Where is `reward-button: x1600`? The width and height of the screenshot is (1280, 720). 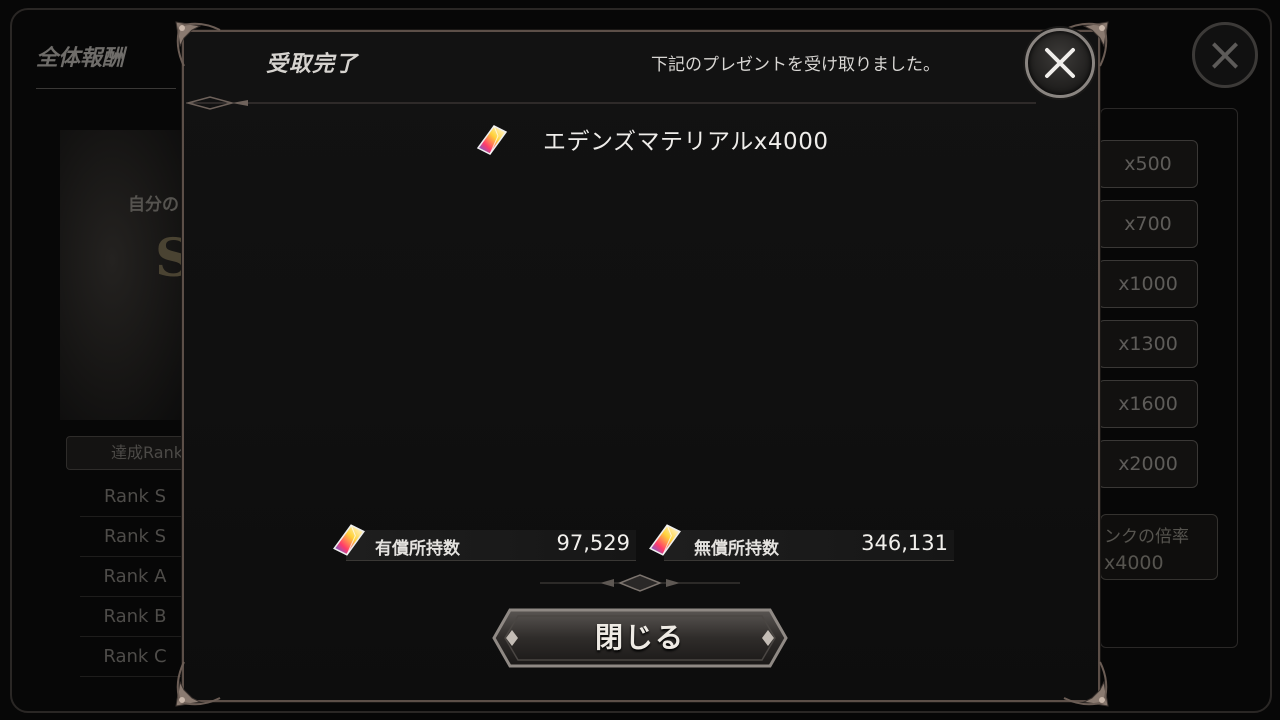 reward-button: x1600 is located at coordinates (1148, 404).